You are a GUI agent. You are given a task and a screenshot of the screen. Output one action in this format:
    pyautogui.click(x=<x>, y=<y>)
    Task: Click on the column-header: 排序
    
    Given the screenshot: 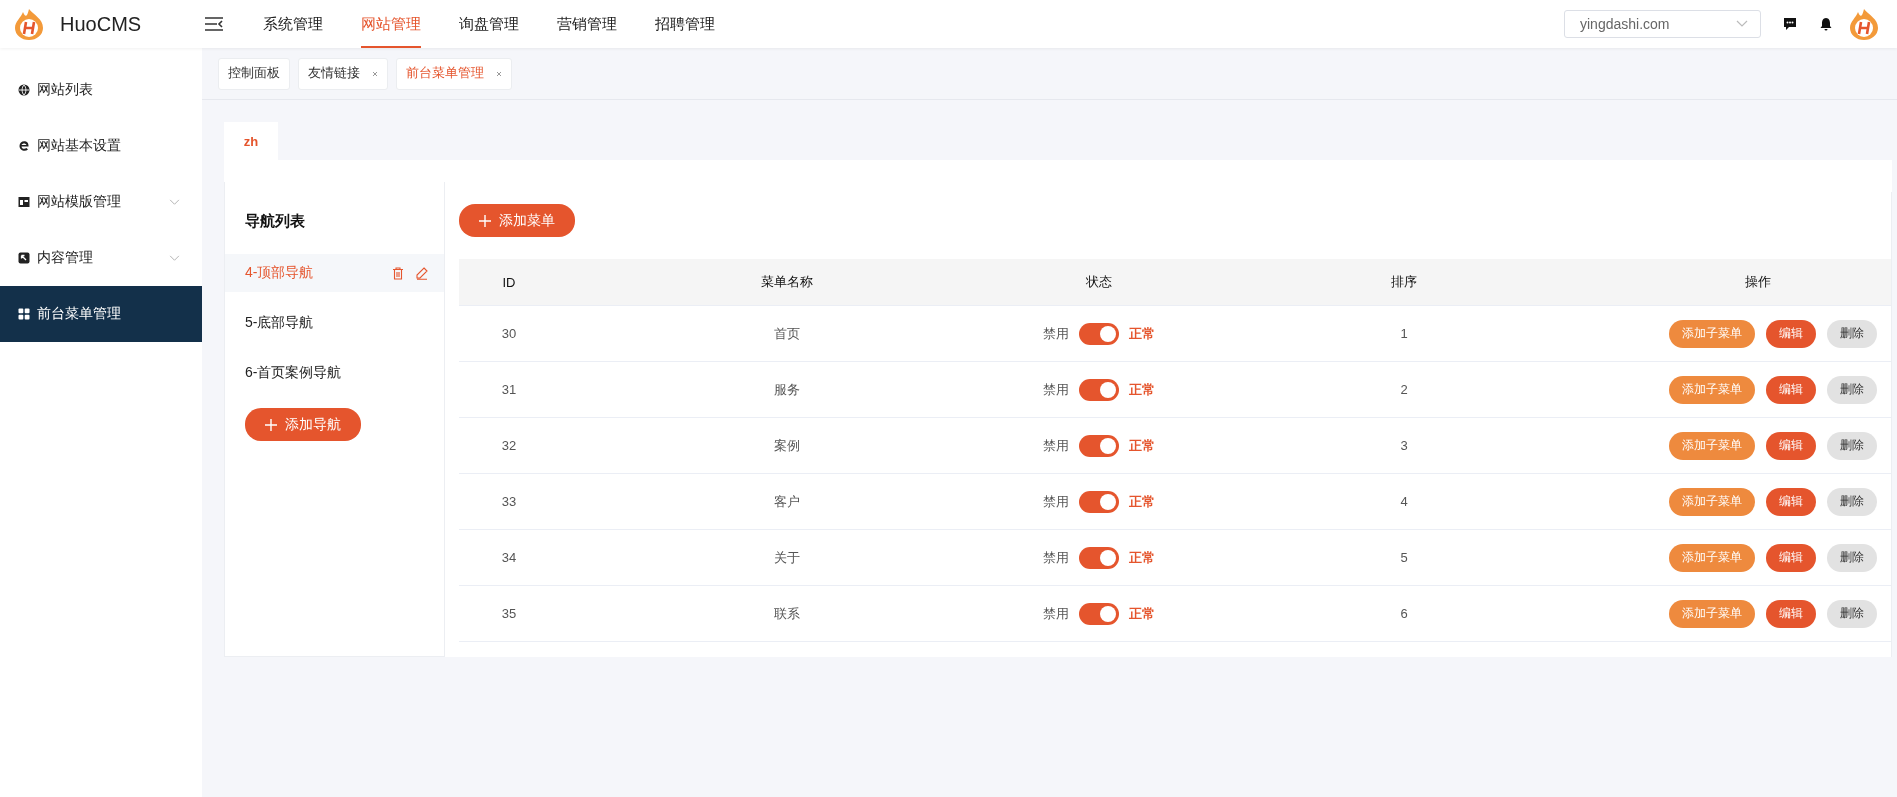 What is the action you would take?
    pyautogui.click(x=1404, y=282)
    